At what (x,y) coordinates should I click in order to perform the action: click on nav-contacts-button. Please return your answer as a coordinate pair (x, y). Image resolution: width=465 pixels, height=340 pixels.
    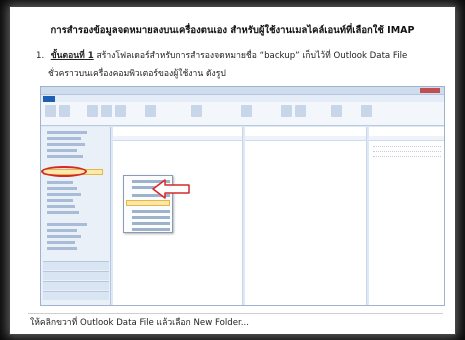
    Looking at the image, I should click on (76, 285).